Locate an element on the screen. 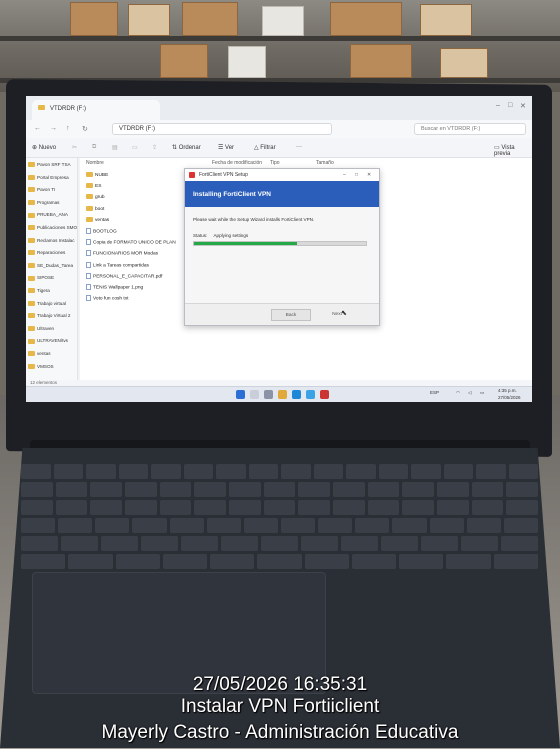 The width and height of the screenshot is (560, 749). file-row: ES is located at coordinates (93, 186).